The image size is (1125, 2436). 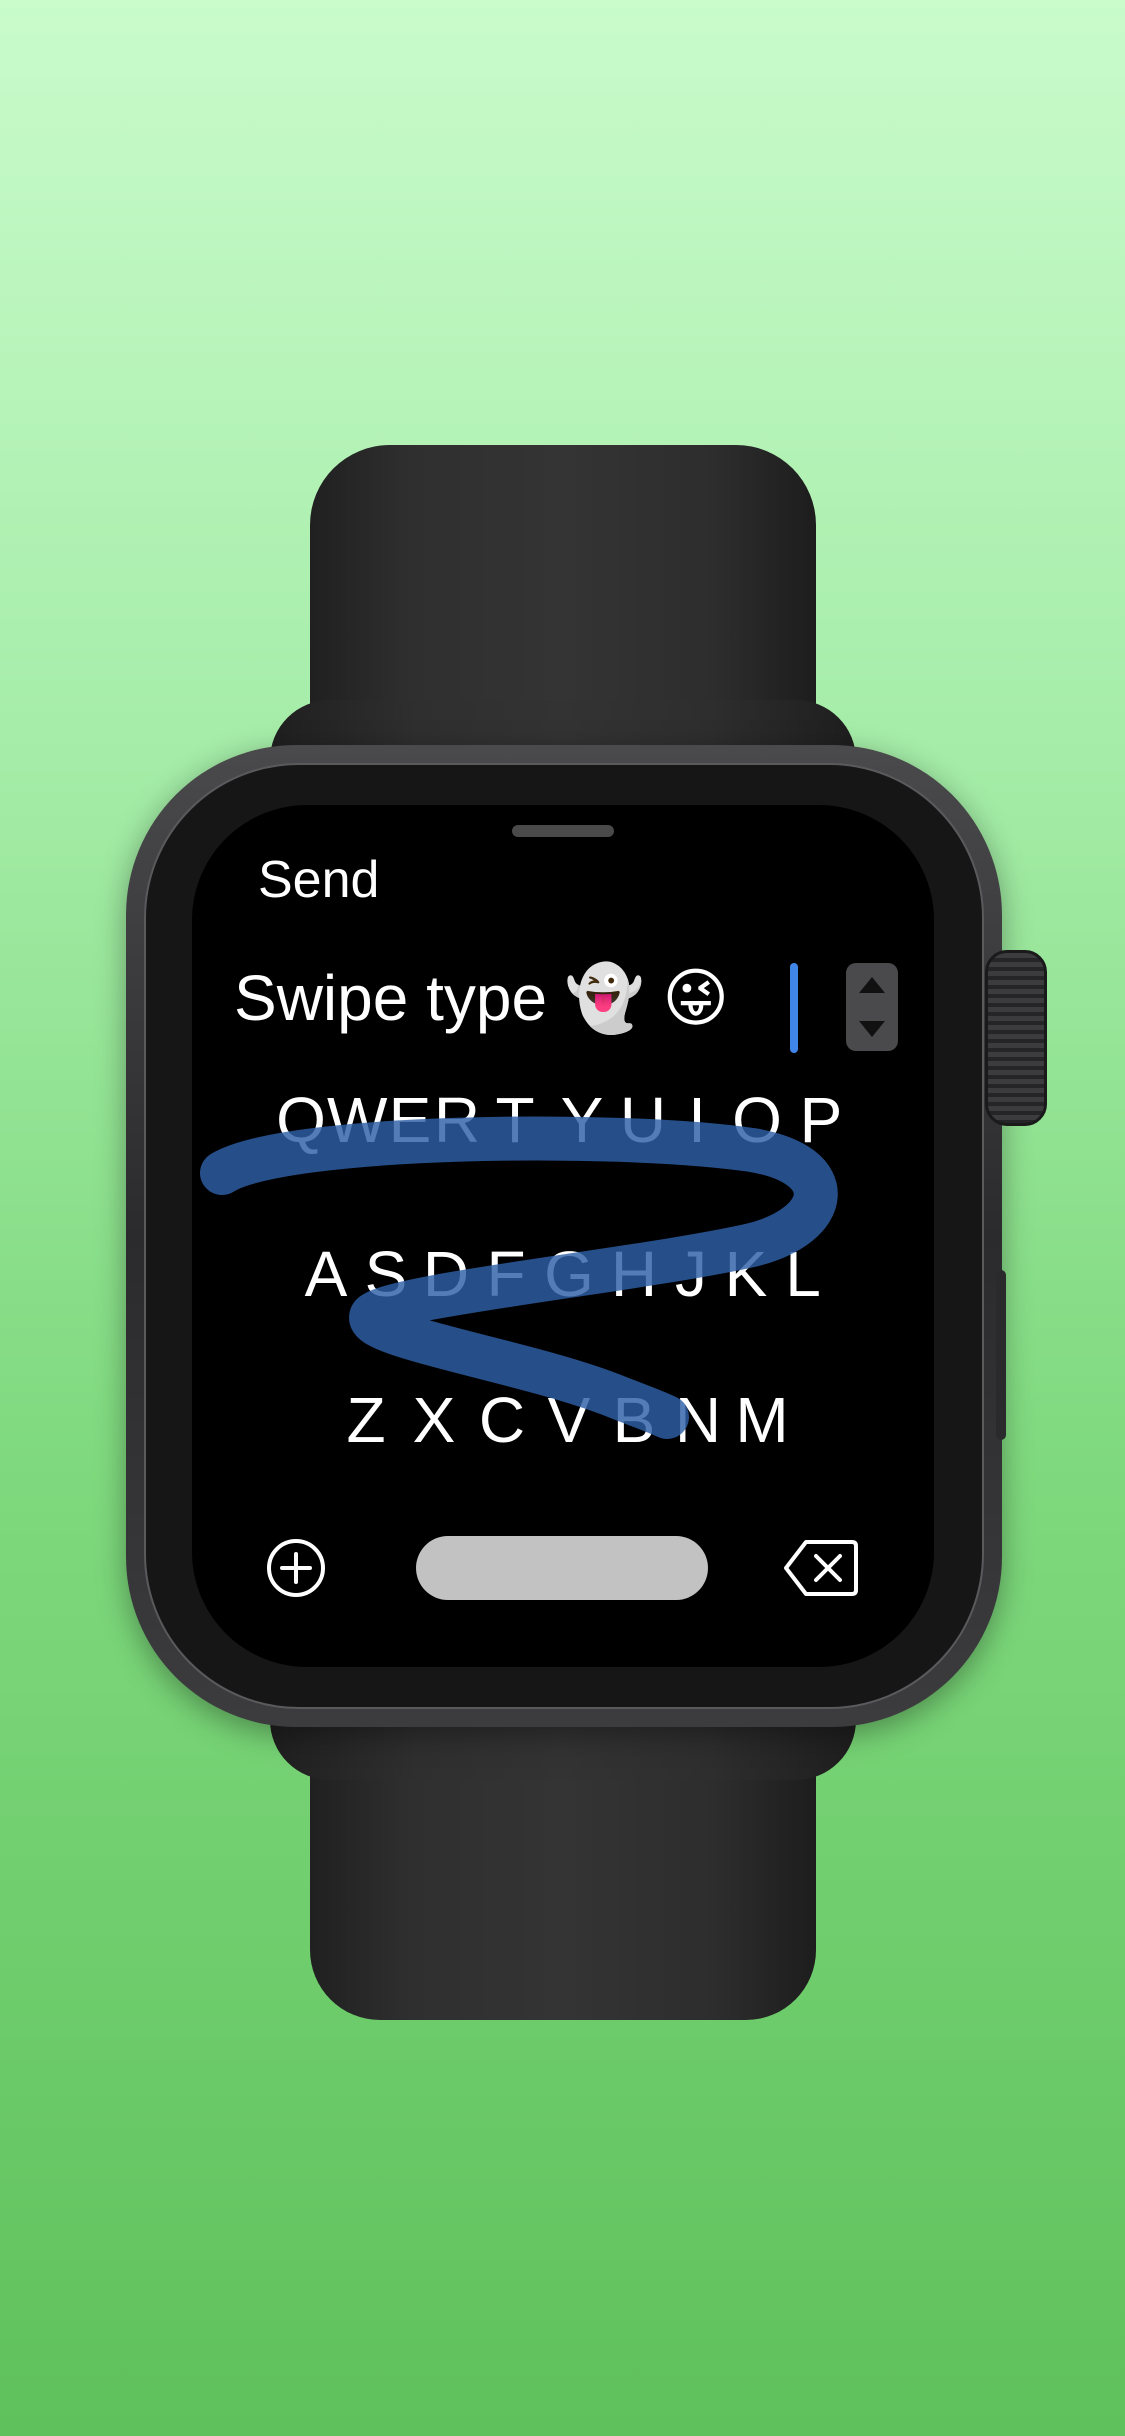 What do you see at coordinates (569, 1274) in the screenshot?
I see `key-g: G` at bounding box center [569, 1274].